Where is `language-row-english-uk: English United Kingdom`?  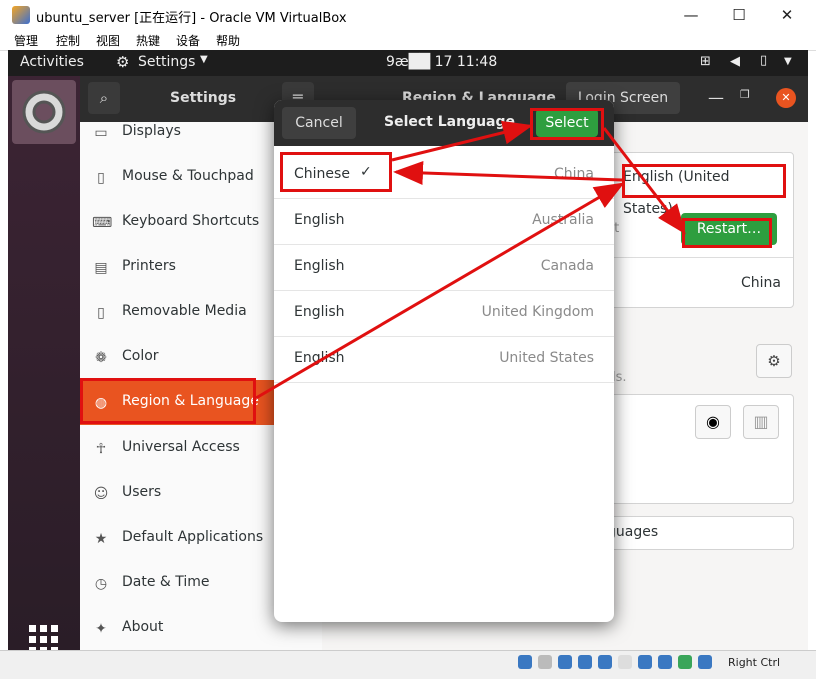
language-row-english-uk: English United Kingdom is located at coordinates (444, 313).